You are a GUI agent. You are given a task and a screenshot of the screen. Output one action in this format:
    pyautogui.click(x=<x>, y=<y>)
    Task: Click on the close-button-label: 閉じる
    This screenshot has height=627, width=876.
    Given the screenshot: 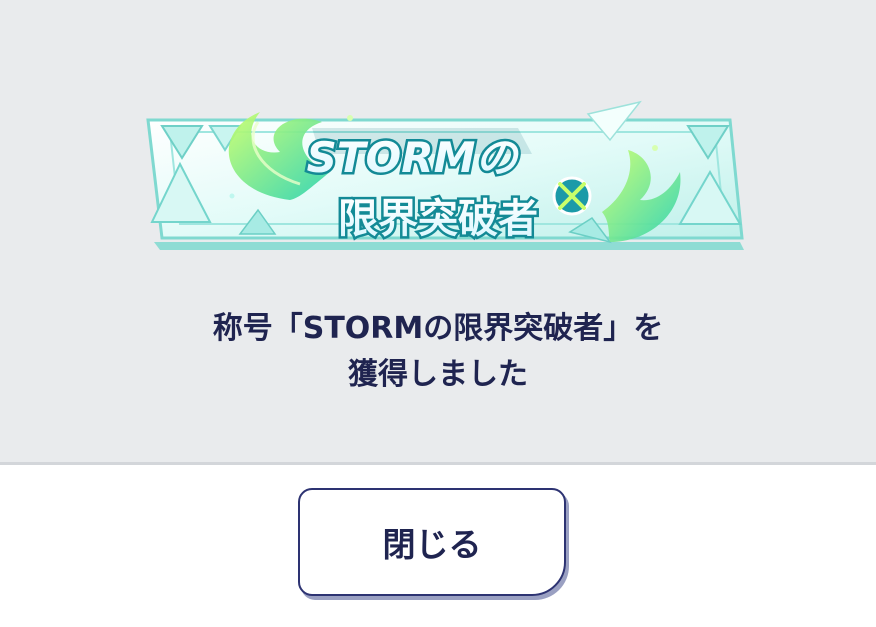 What is the action you would take?
    pyautogui.click(x=432, y=544)
    